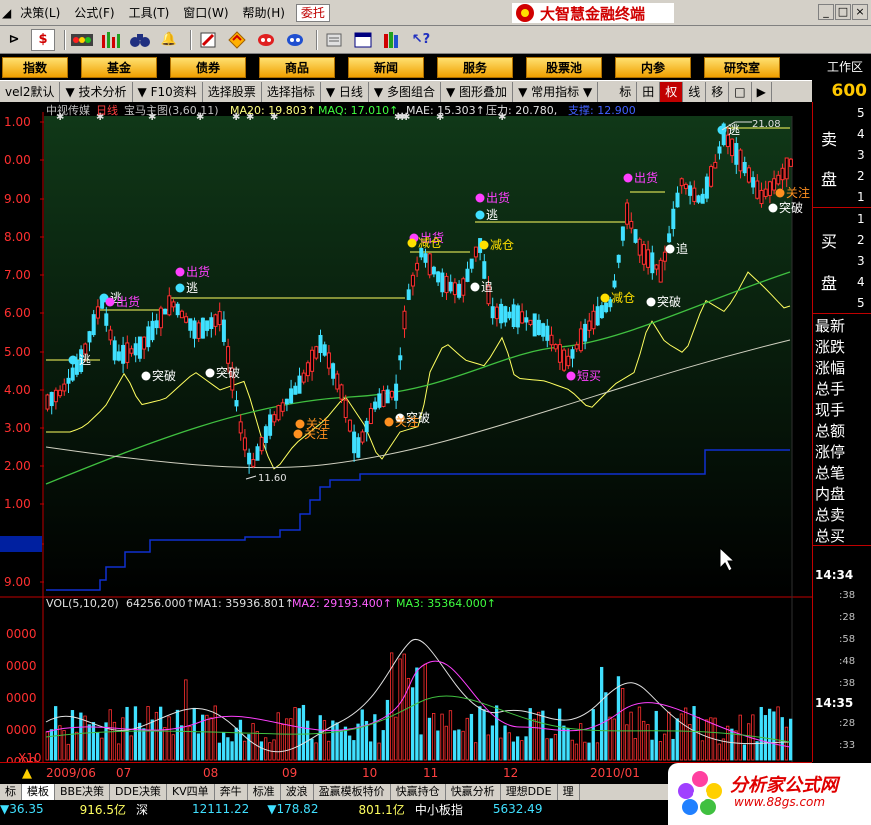  Describe the element at coordinates (14, 40) in the screenshot. I see `back-icon: ⊳` at that location.